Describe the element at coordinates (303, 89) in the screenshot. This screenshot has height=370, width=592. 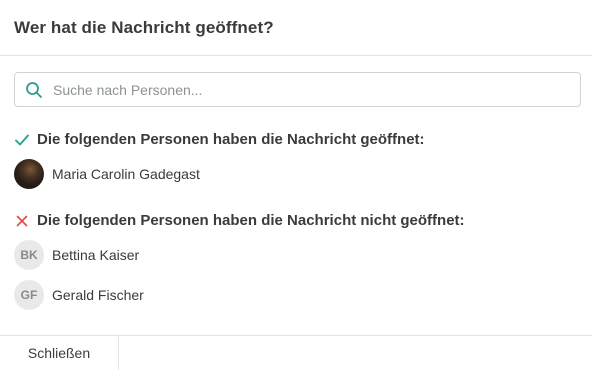
I see `search-input` at that location.